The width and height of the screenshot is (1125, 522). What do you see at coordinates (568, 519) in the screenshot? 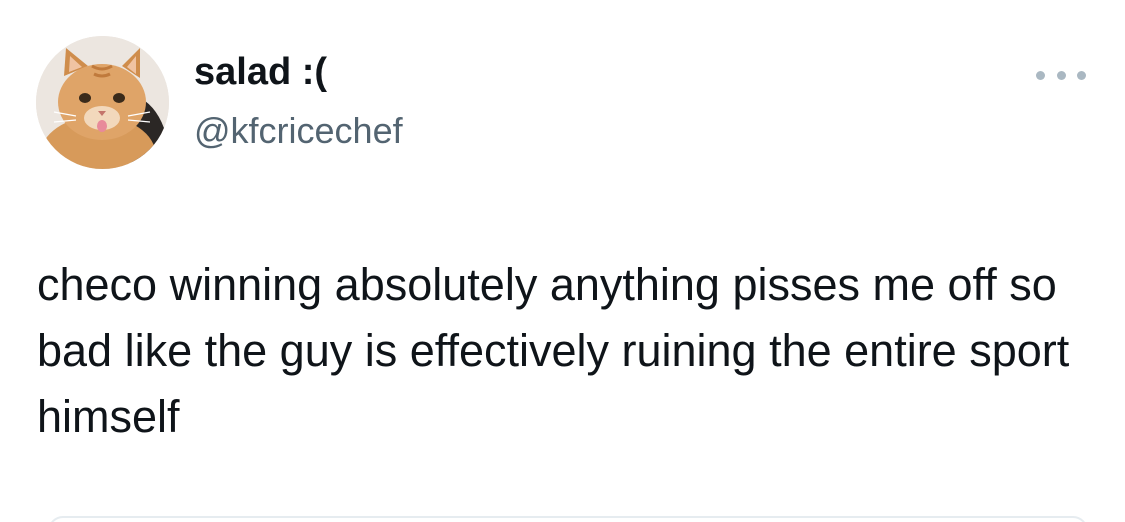
I see `embedded-card-edge` at bounding box center [568, 519].